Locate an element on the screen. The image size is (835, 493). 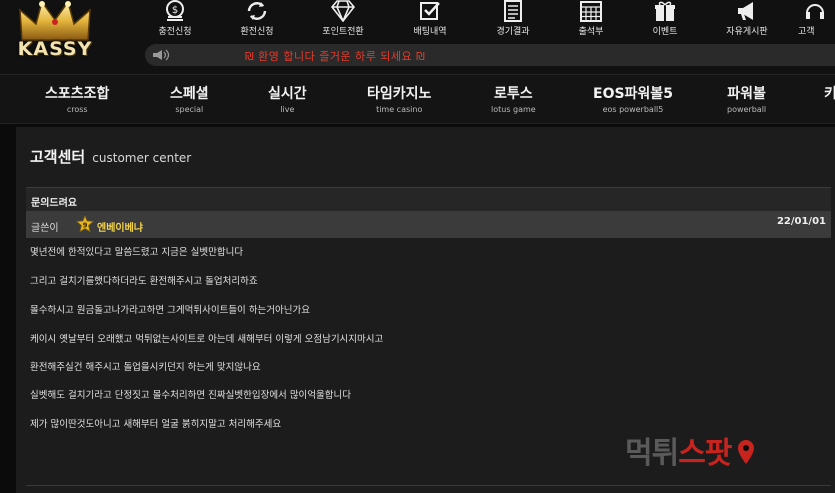
notice-bar: ₪ 환영 합니다 즐거운 하루 되세요 ₪ is located at coordinates (490, 55).